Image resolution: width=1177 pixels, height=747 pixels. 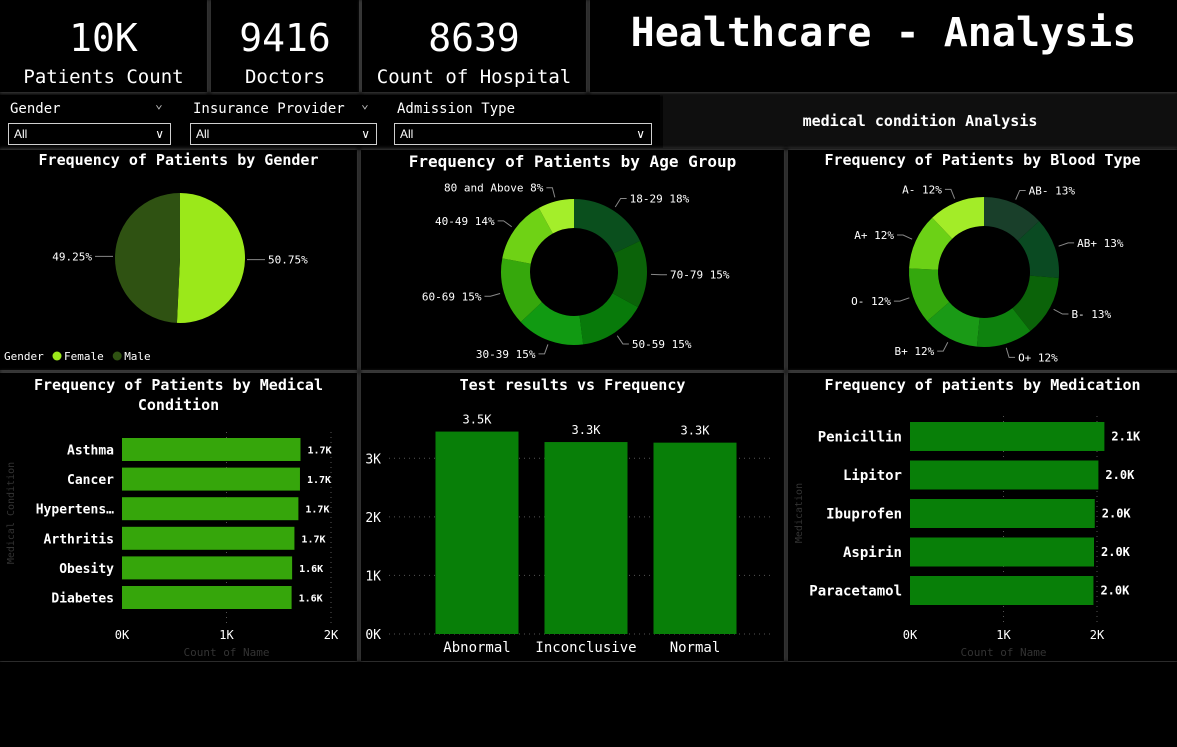 I want to click on category-label: Asthma, so click(x=90, y=451).